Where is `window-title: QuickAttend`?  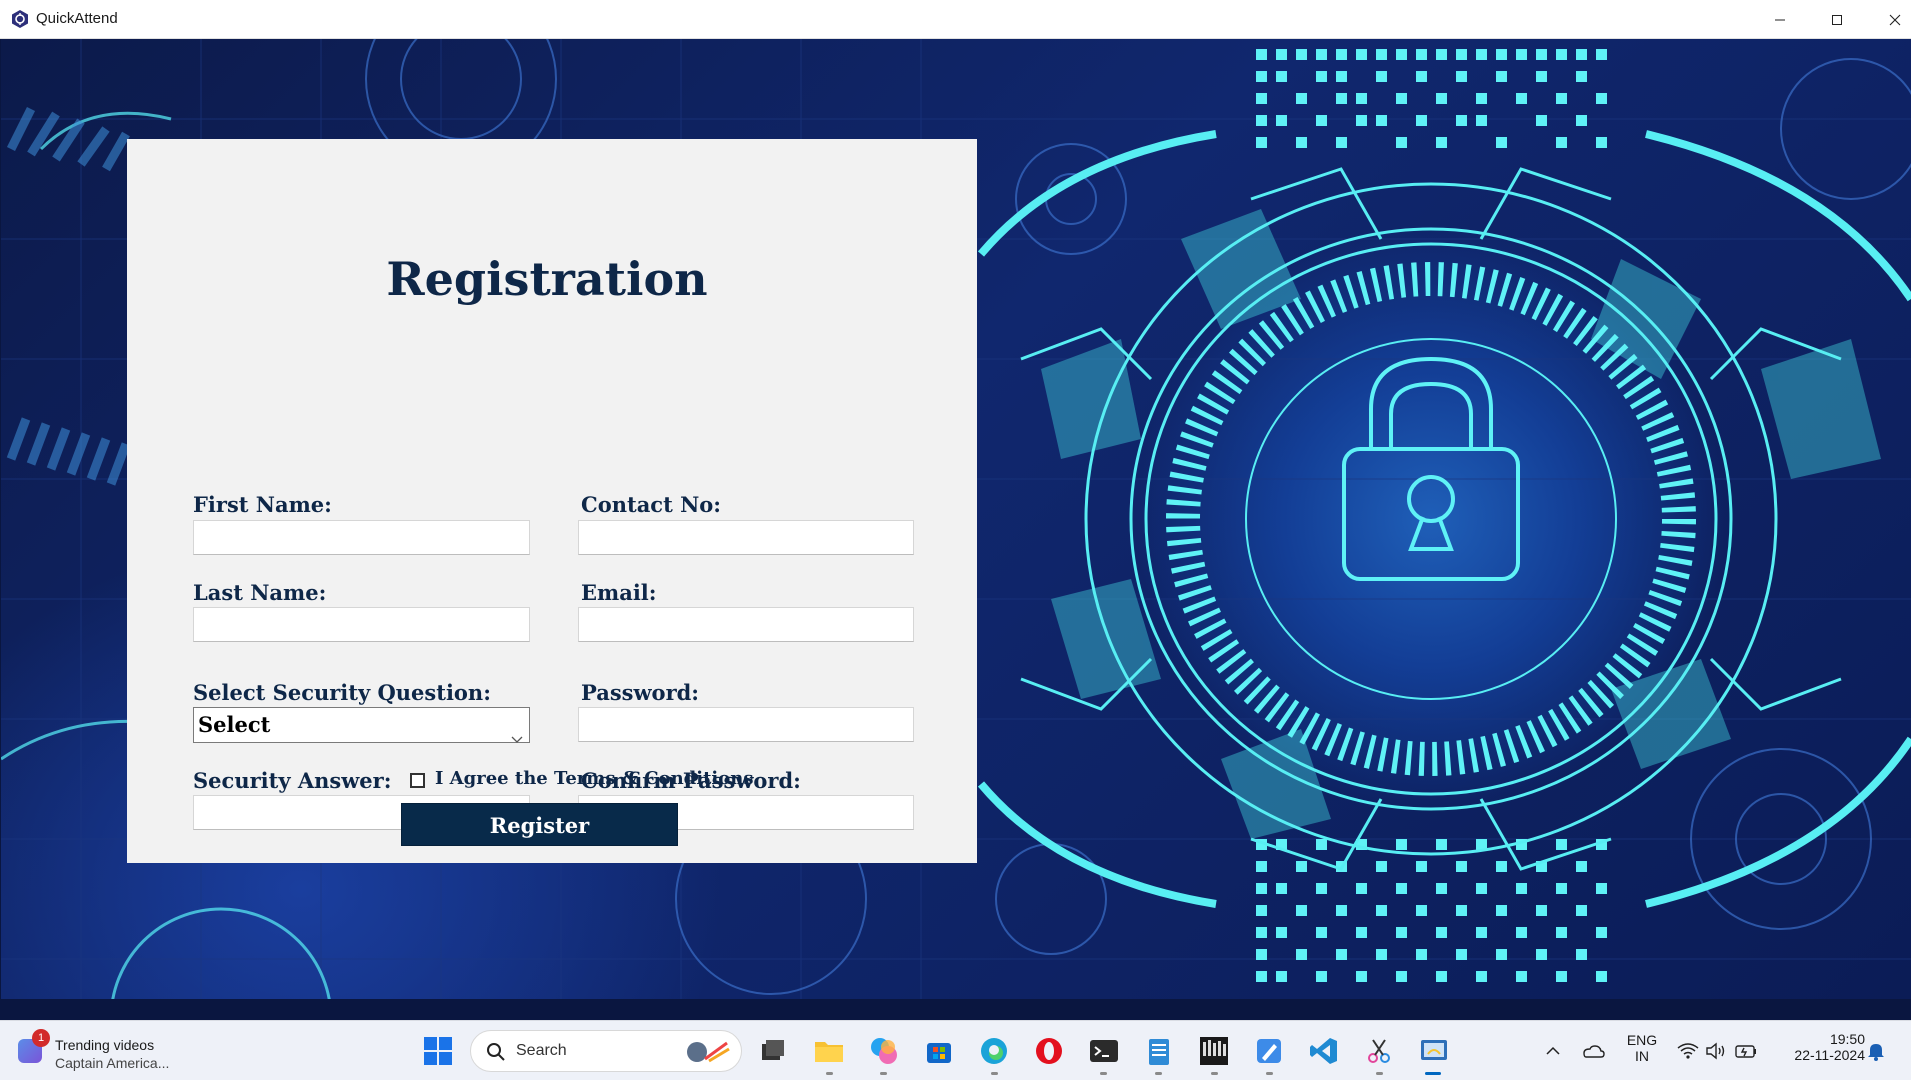 window-title: QuickAttend is located at coordinates (77, 18).